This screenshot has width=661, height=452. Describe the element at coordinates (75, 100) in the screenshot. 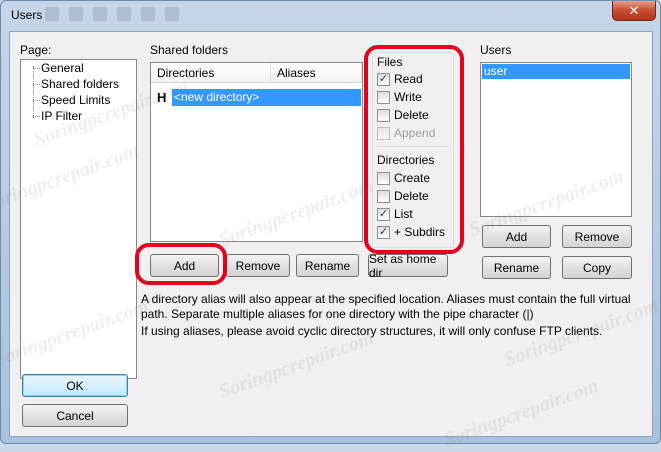

I see `tree-item-speed-limits: Speed Limits` at that location.